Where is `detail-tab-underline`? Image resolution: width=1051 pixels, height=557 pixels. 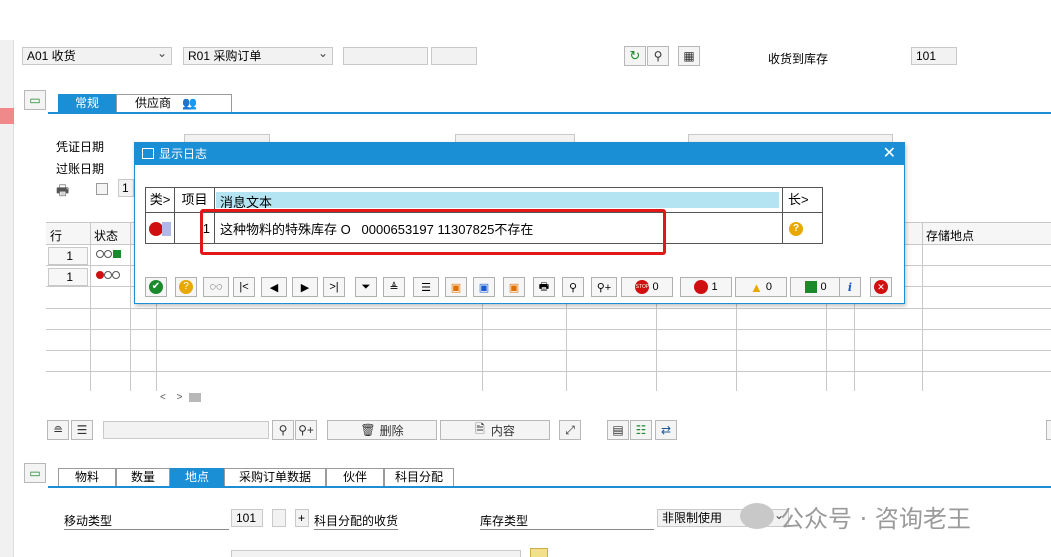
detail-tab-underline is located at coordinates (549, 487).